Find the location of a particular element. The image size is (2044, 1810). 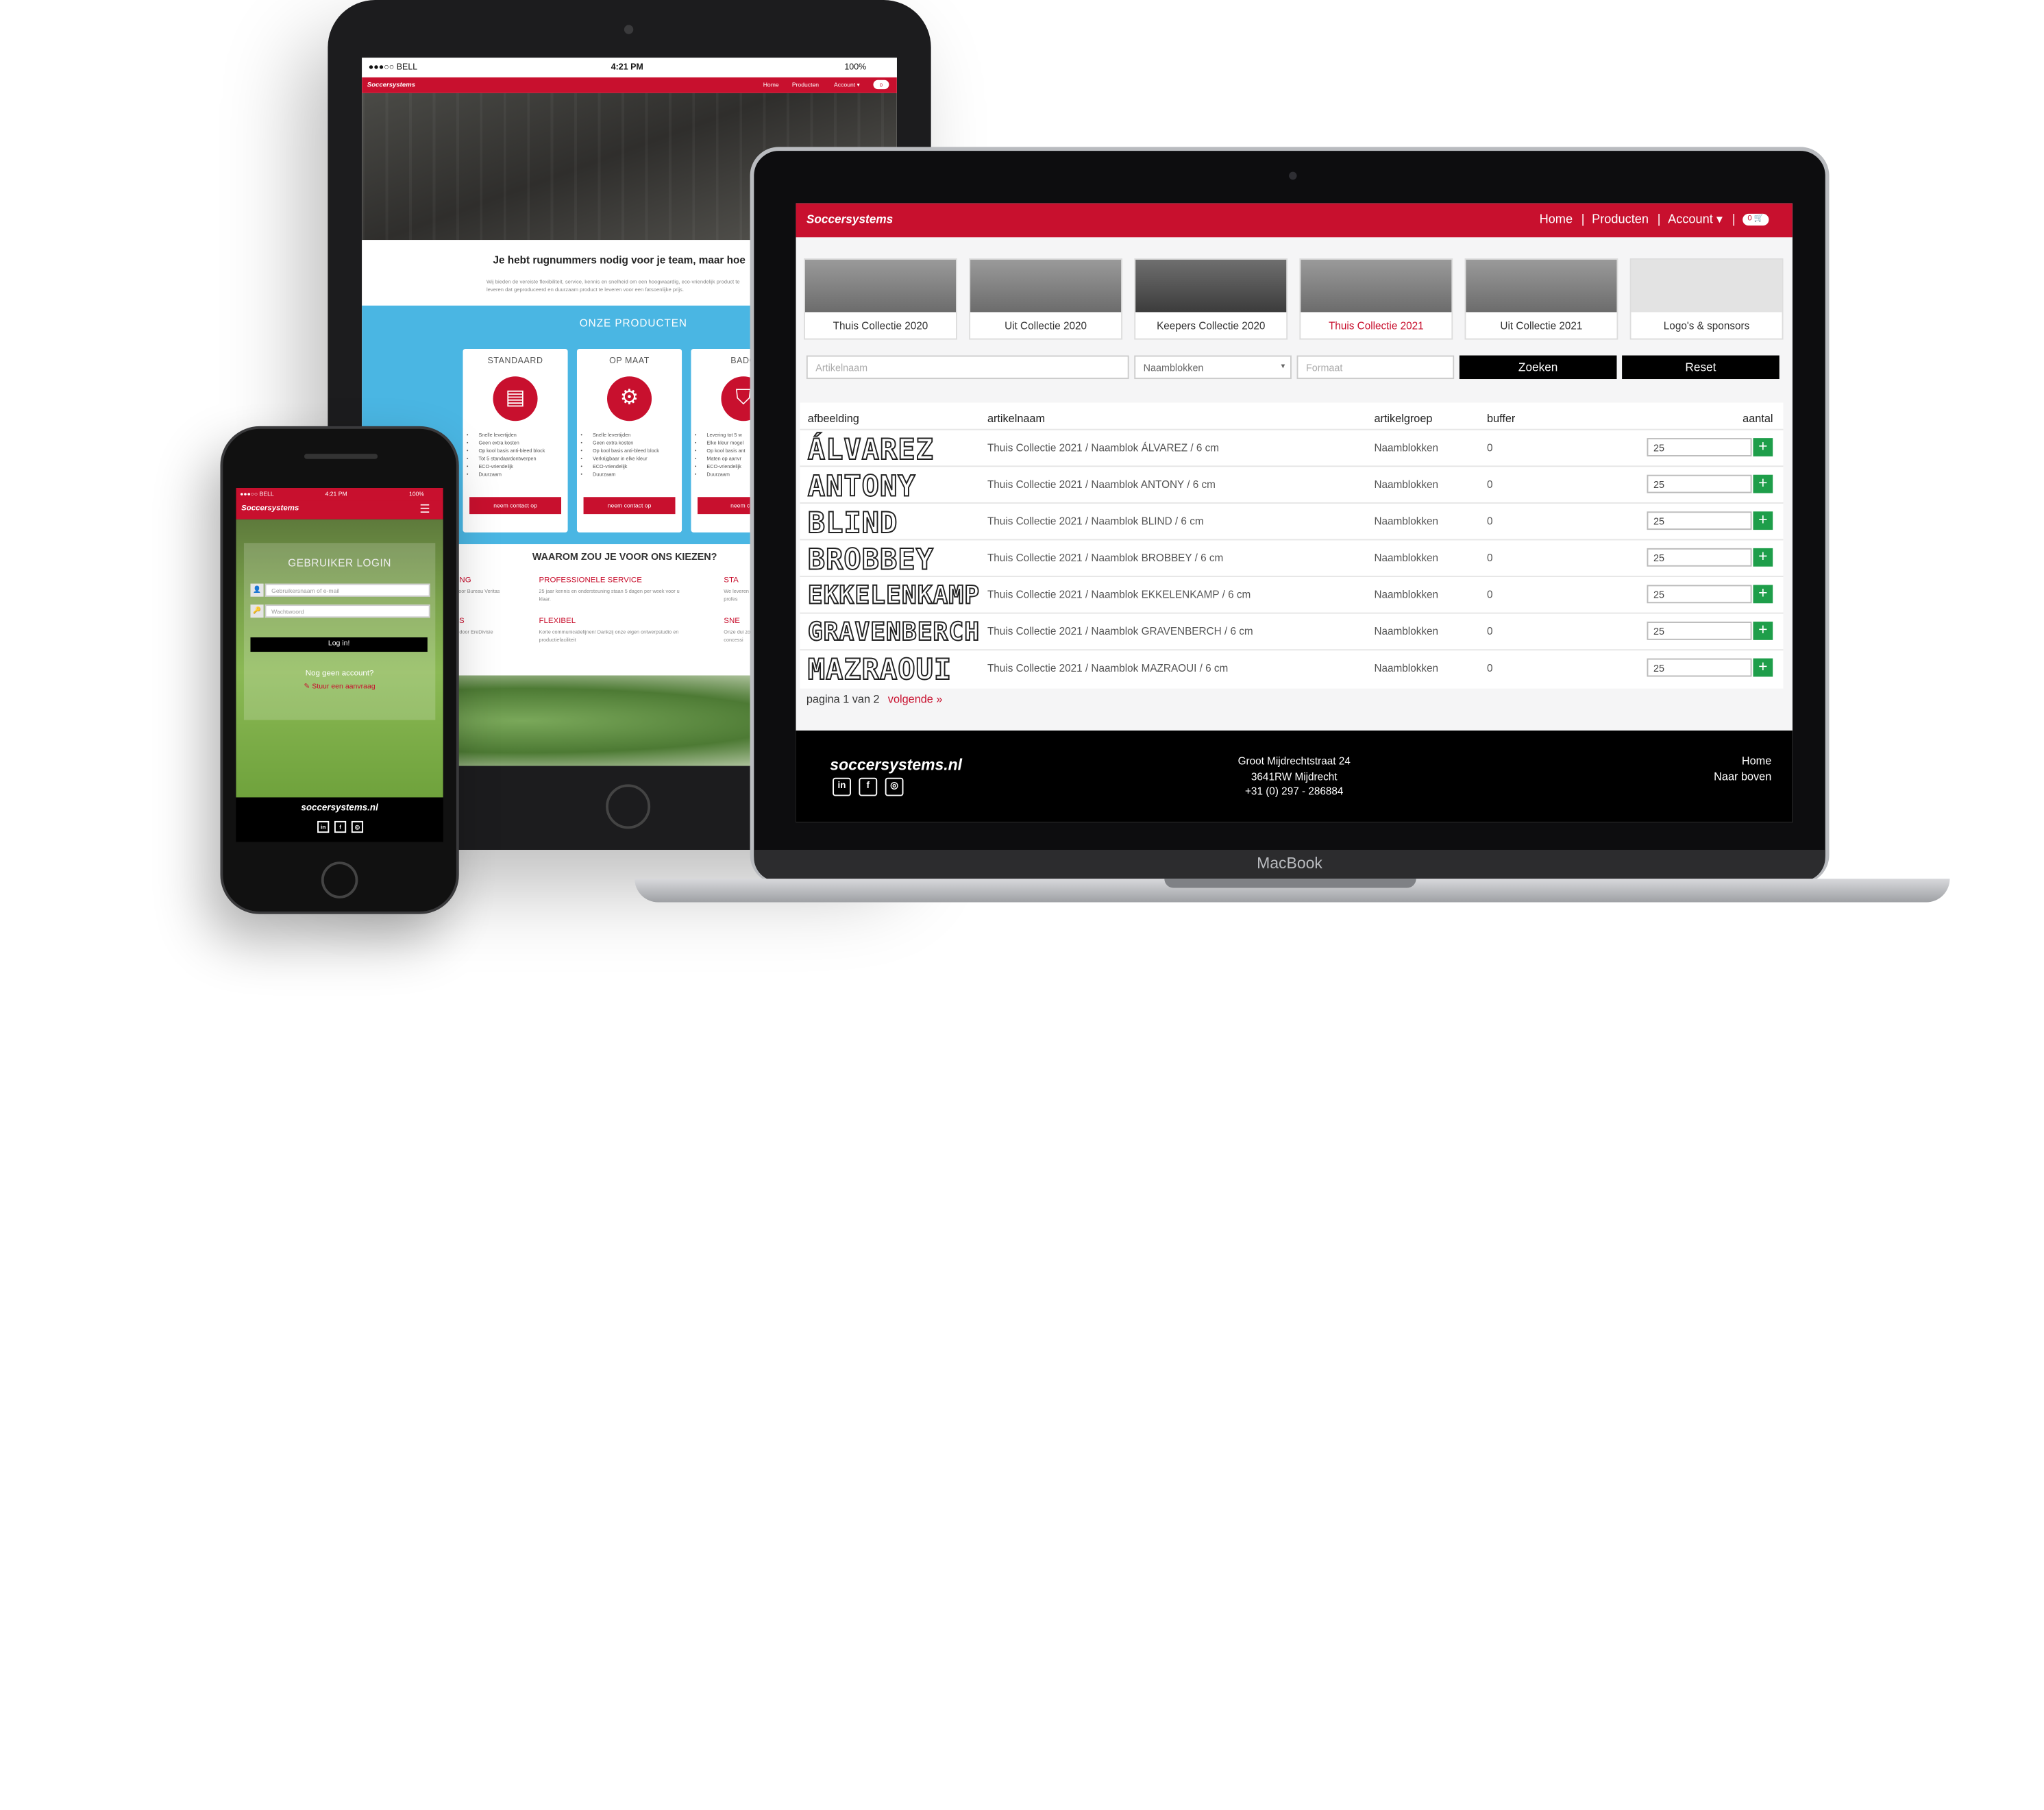

cart-badge: 0 is located at coordinates (881, 85).